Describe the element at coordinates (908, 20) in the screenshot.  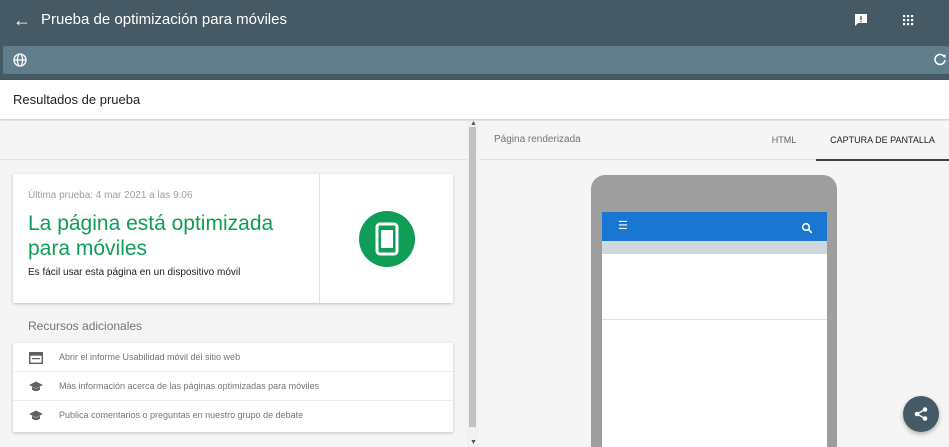
I see `apps-grid-icon` at that location.